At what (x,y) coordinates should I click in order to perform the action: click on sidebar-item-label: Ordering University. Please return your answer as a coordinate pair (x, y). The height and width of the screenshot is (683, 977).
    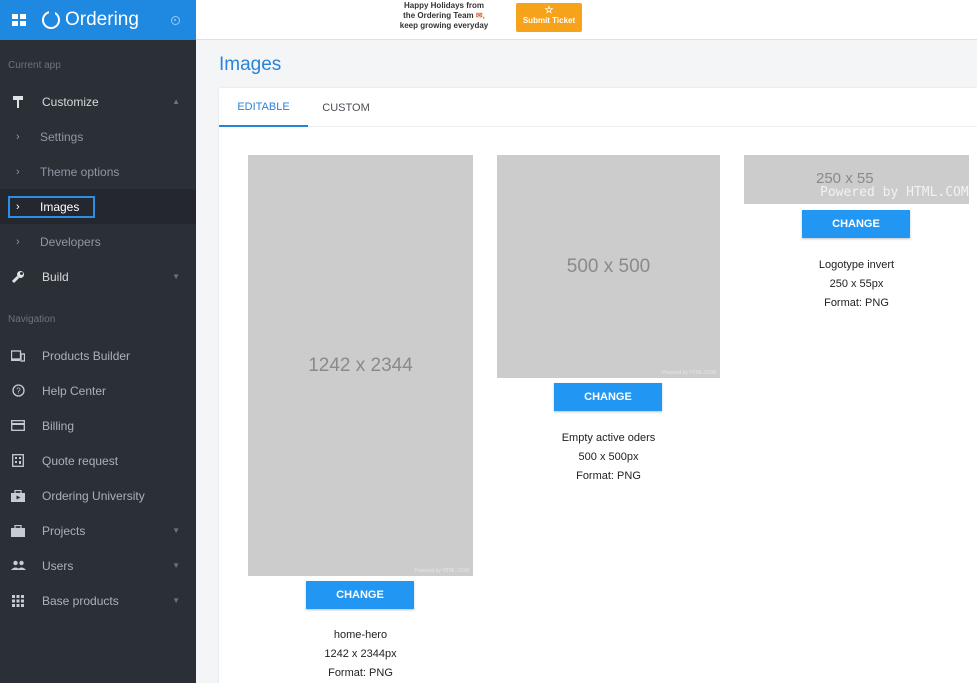
    Looking at the image, I should click on (93, 495).